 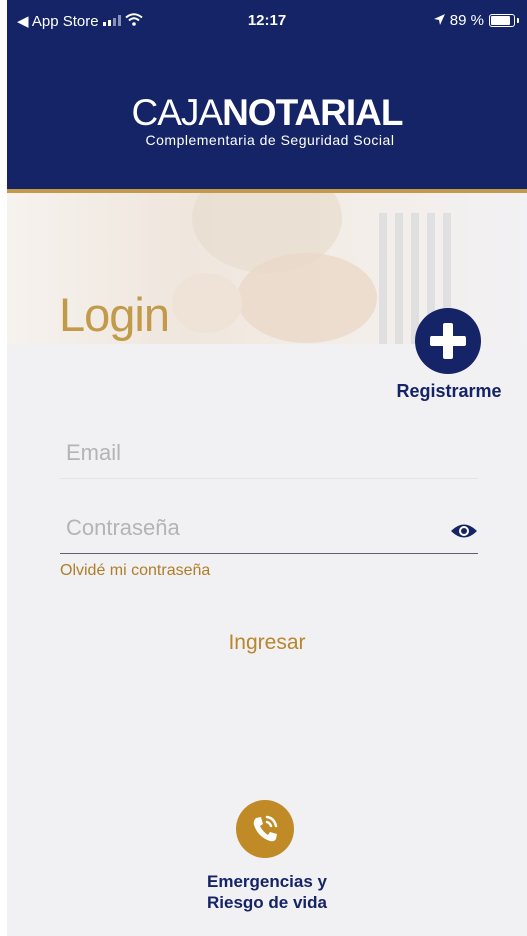 What do you see at coordinates (518, 20) in the screenshot?
I see `battery-tip` at bounding box center [518, 20].